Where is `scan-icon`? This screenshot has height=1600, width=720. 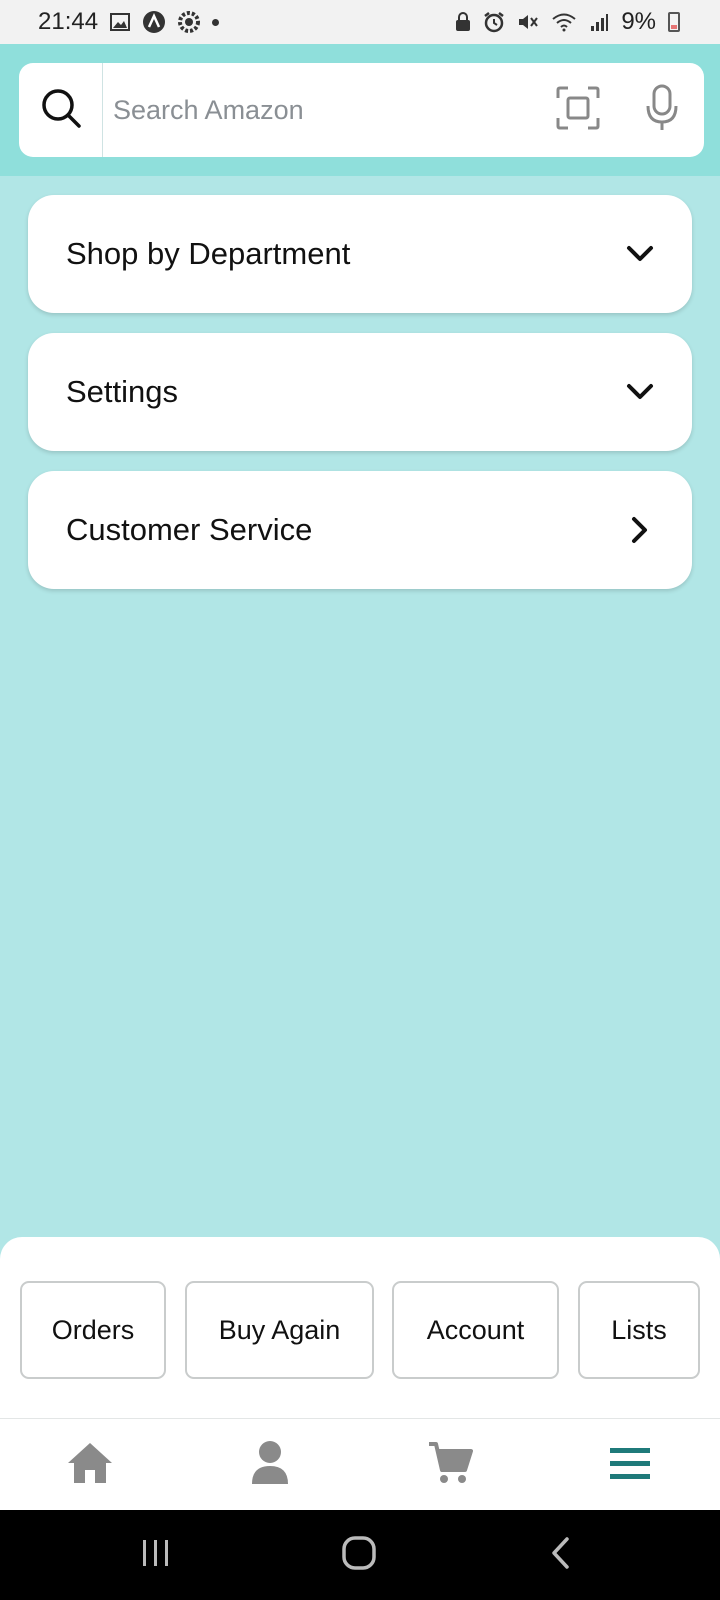 scan-icon is located at coordinates (578, 110).